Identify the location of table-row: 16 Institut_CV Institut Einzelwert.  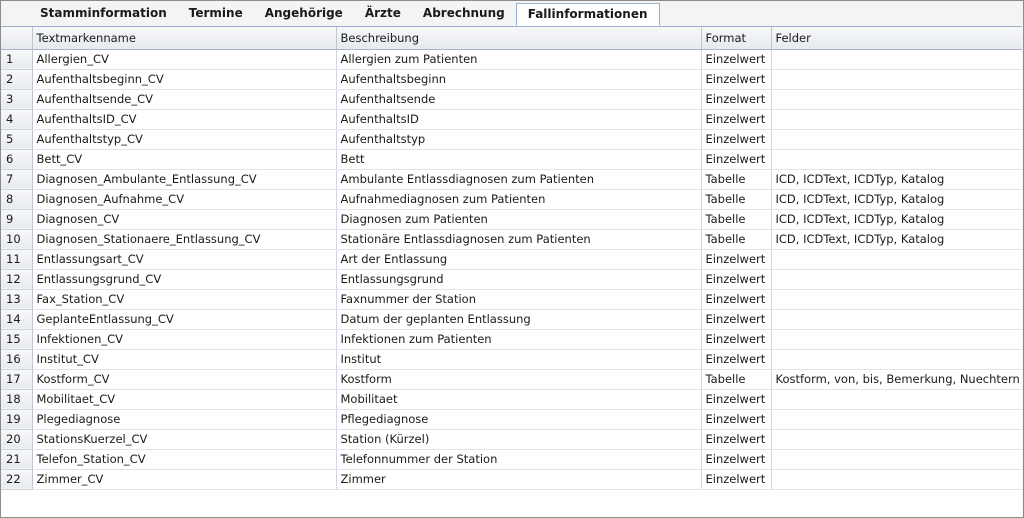
(511, 359).